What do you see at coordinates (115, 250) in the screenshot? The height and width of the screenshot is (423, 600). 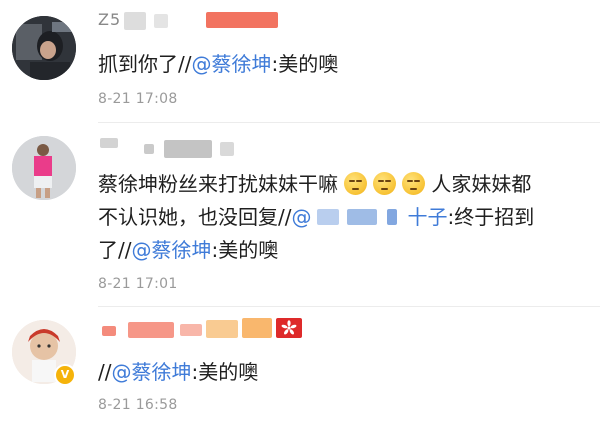 I see `comment-text-segment: 了//` at bounding box center [115, 250].